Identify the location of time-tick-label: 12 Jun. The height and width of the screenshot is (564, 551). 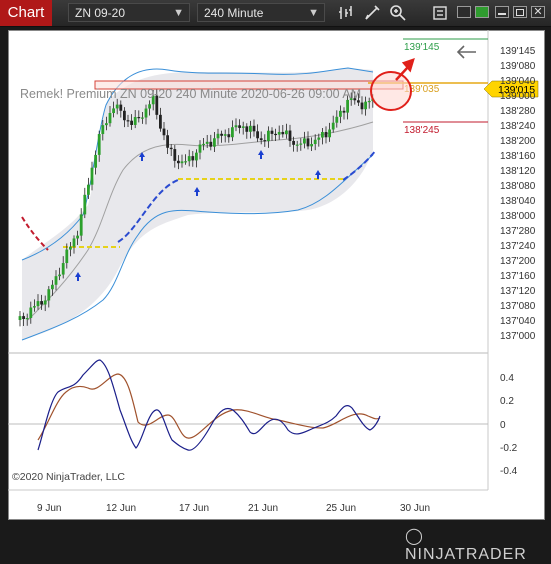
(121, 508).